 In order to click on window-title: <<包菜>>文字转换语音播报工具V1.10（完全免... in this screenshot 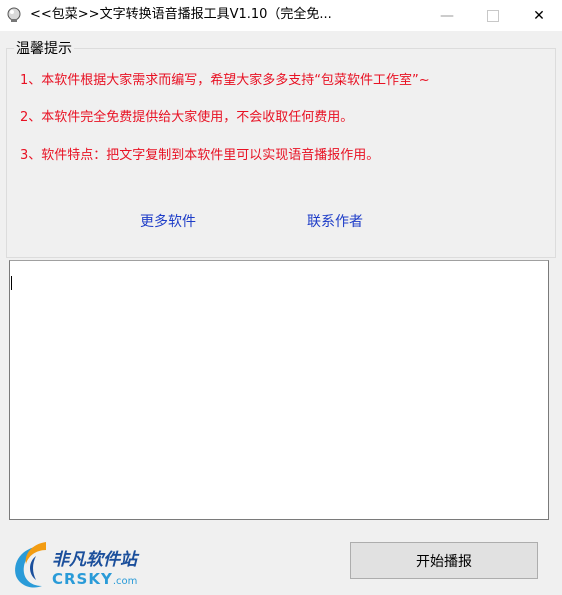, I will do `click(181, 14)`.